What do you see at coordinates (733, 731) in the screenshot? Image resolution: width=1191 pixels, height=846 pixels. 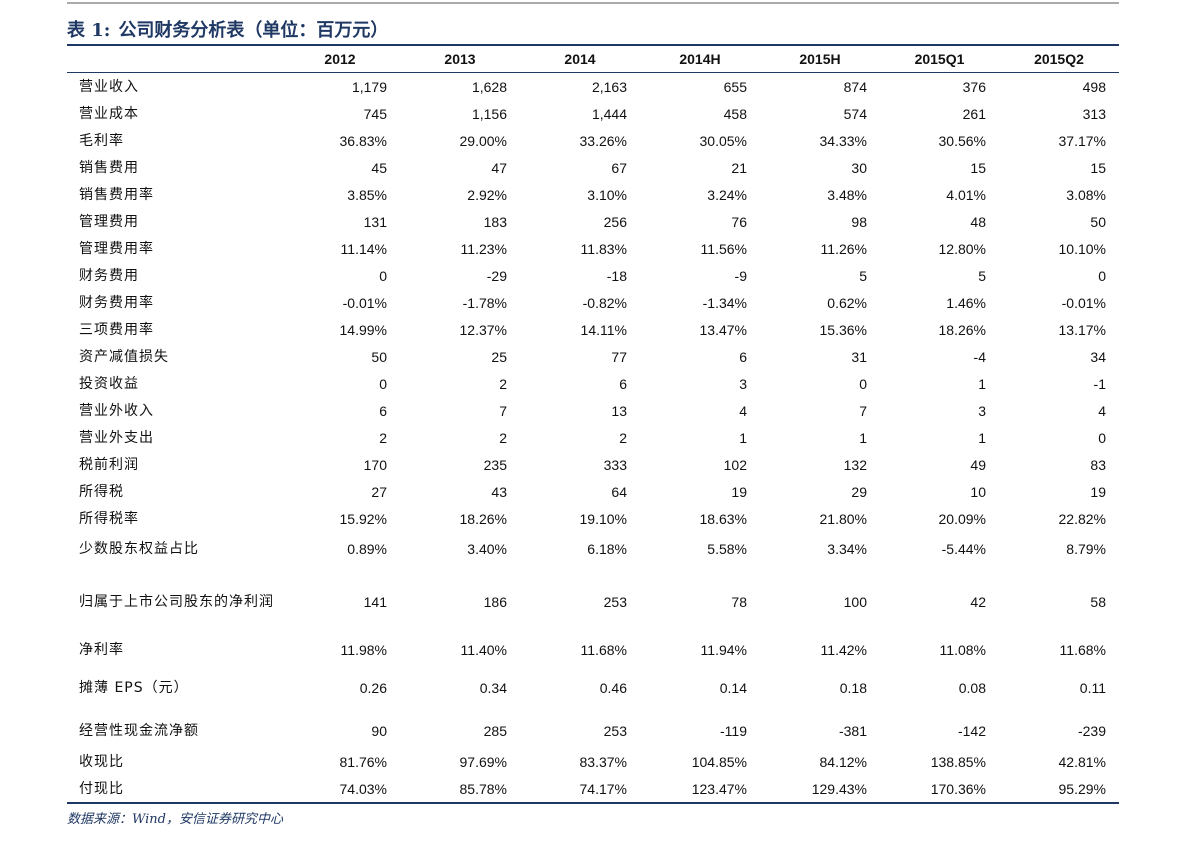 I see `table-cell: -119` at bounding box center [733, 731].